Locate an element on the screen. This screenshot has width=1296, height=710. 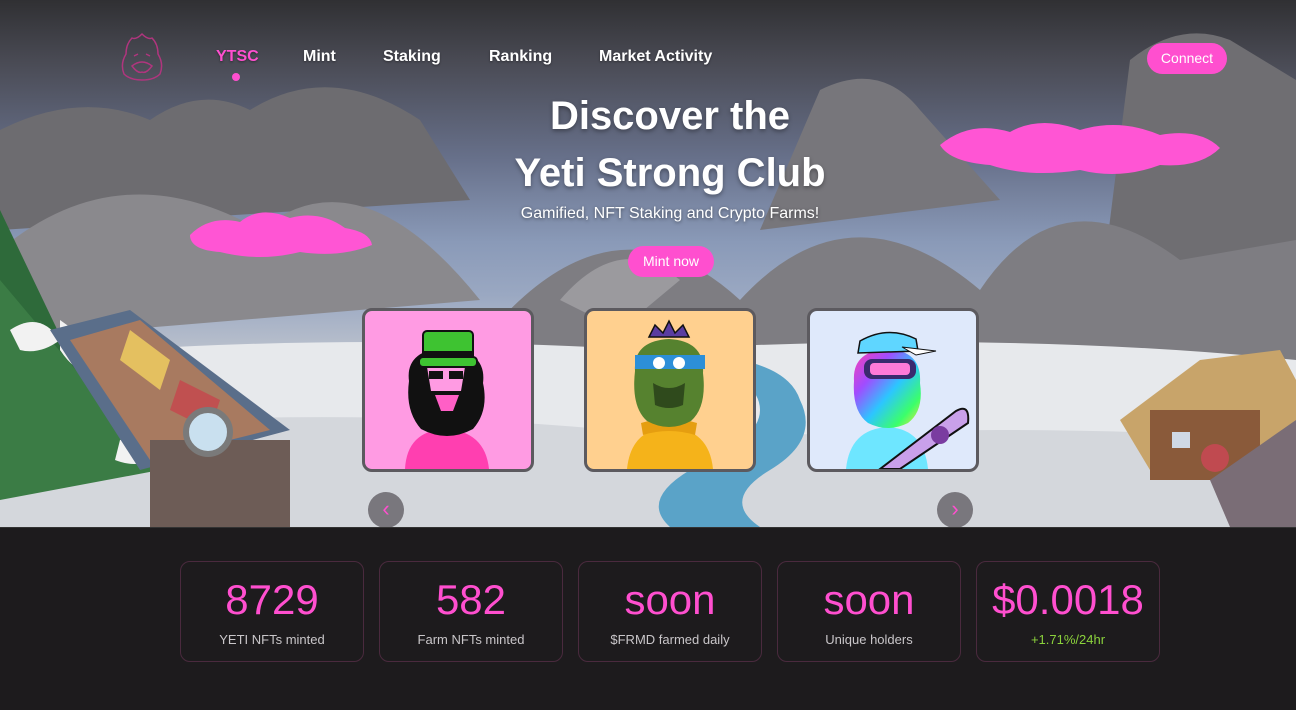
stat-label: Unique holders is located at coordinates (869, 639).